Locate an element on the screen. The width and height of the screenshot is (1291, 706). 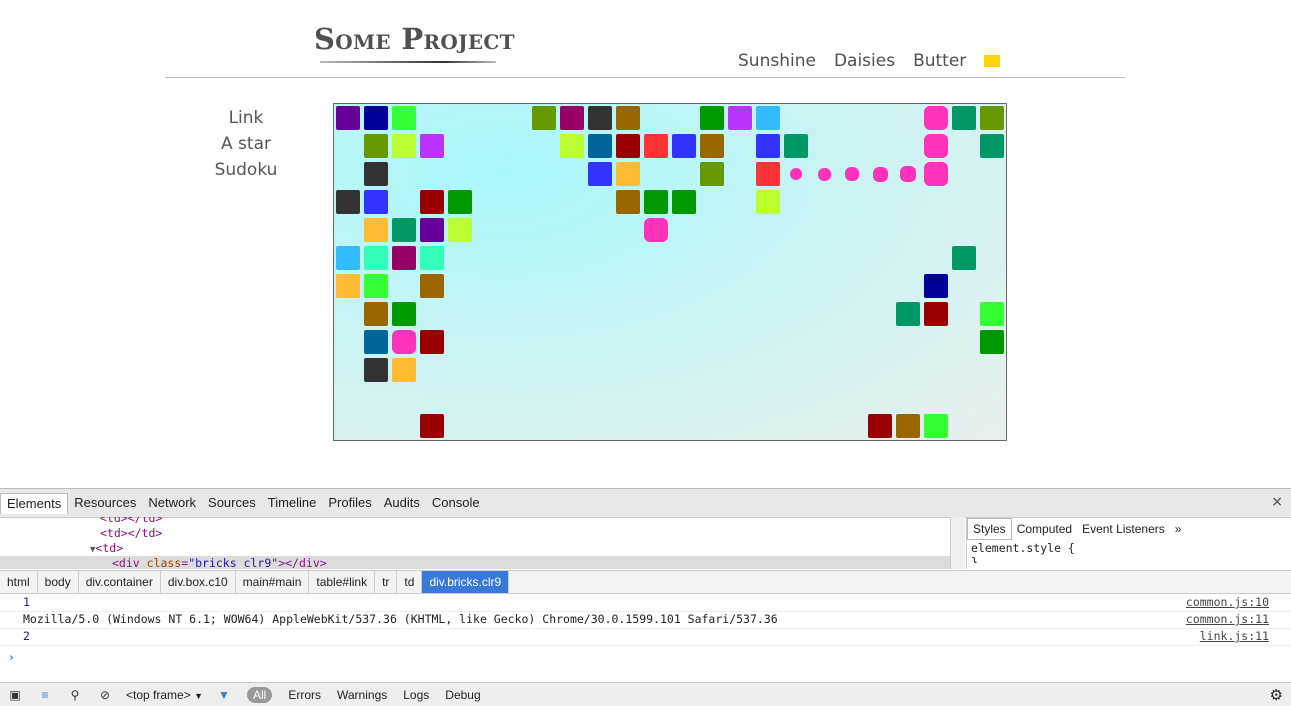
tab-elements: Elements is located at coordinates (34, 503).